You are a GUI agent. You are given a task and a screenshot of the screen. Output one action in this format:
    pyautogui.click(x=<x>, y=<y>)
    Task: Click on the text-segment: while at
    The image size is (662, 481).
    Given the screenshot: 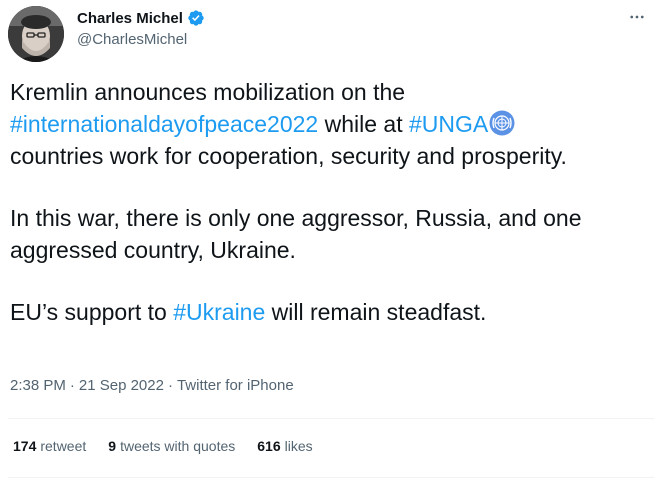 What is the action you would take?
    pyautogui.click(x=363, y=124)
    